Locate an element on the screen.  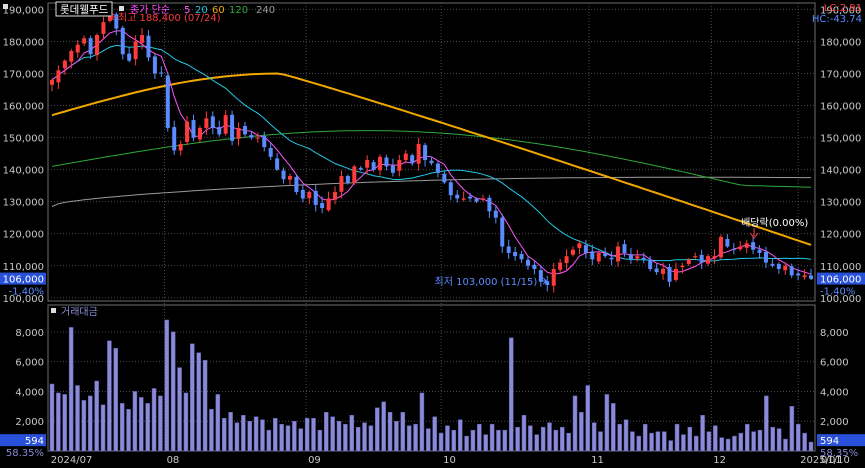
current-volume-ratio-left: 58.35% is located at coordinates (25, 453).